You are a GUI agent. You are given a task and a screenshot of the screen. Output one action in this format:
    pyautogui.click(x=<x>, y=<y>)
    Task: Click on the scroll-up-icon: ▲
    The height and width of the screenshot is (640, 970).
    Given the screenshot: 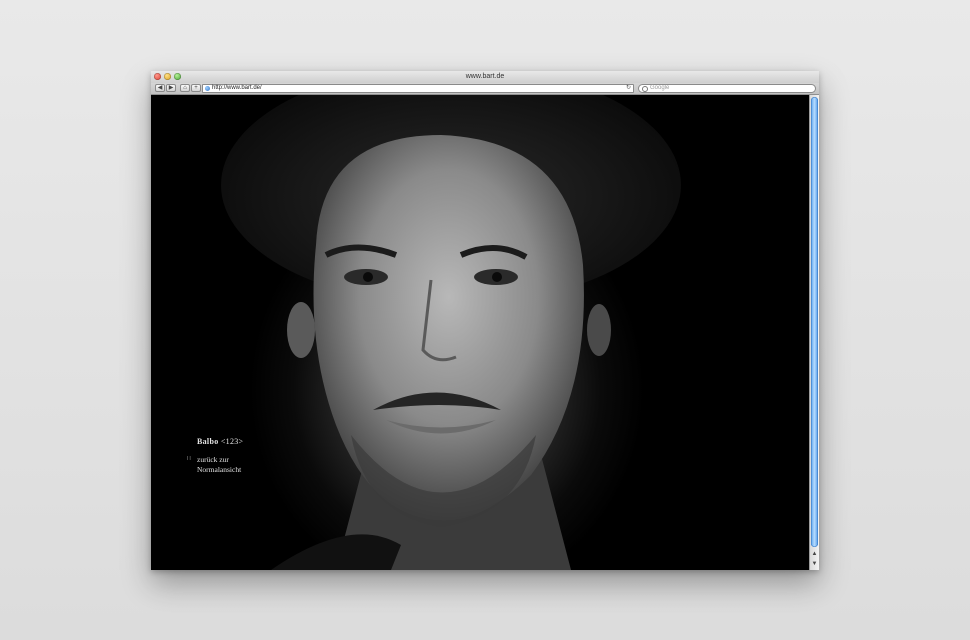 What is the action you would take?
    pyautogui.click(x=814, y=554)
    